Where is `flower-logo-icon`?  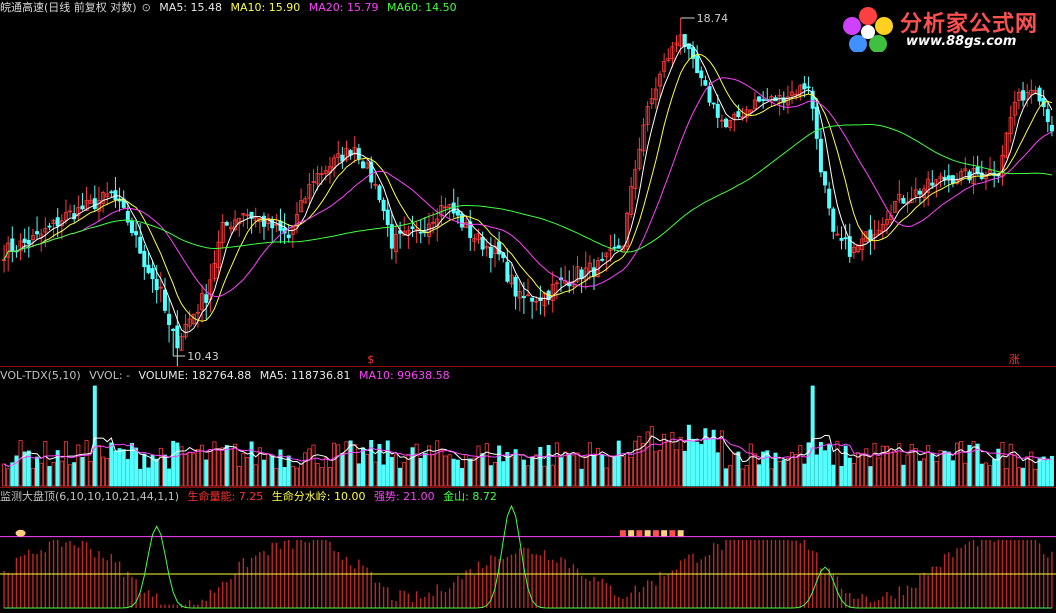
flower-logo-icon is located at coordinates (868, 29).